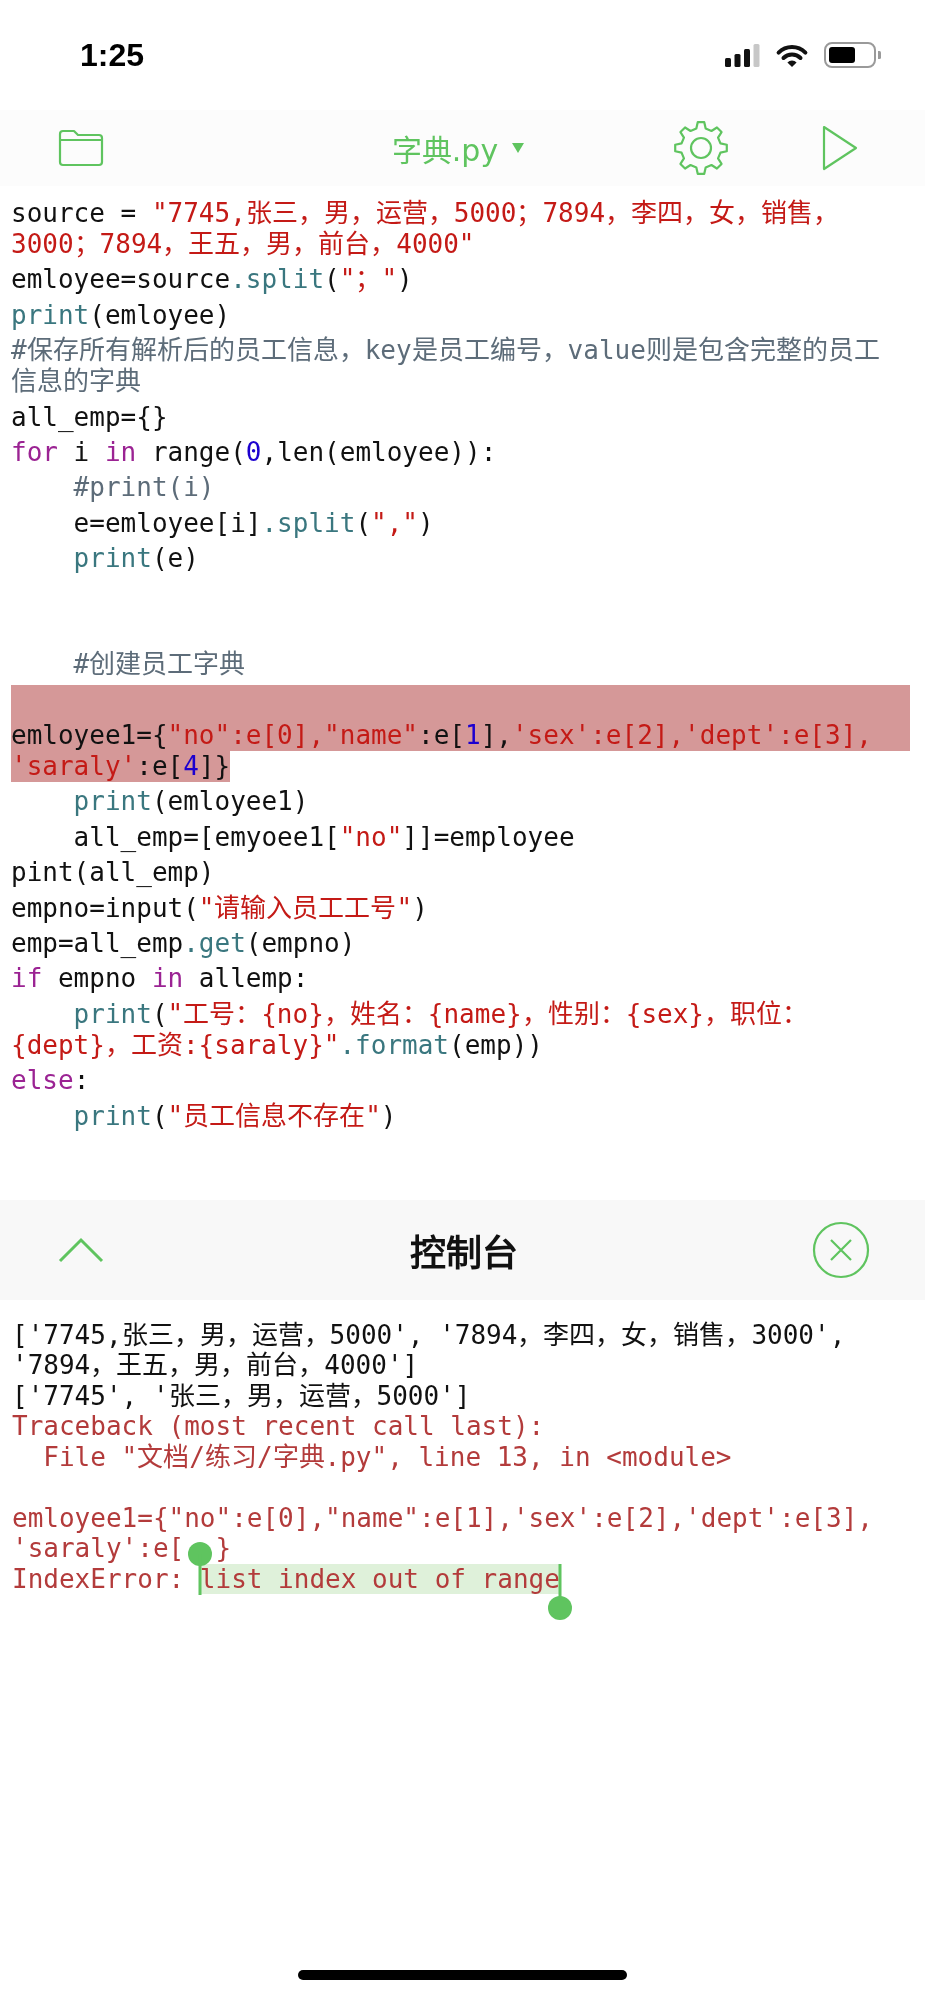 This screenshot has height=2000, width=925. I want to click on code-line: emp=all_emp.get(empno), so click(183, 944).